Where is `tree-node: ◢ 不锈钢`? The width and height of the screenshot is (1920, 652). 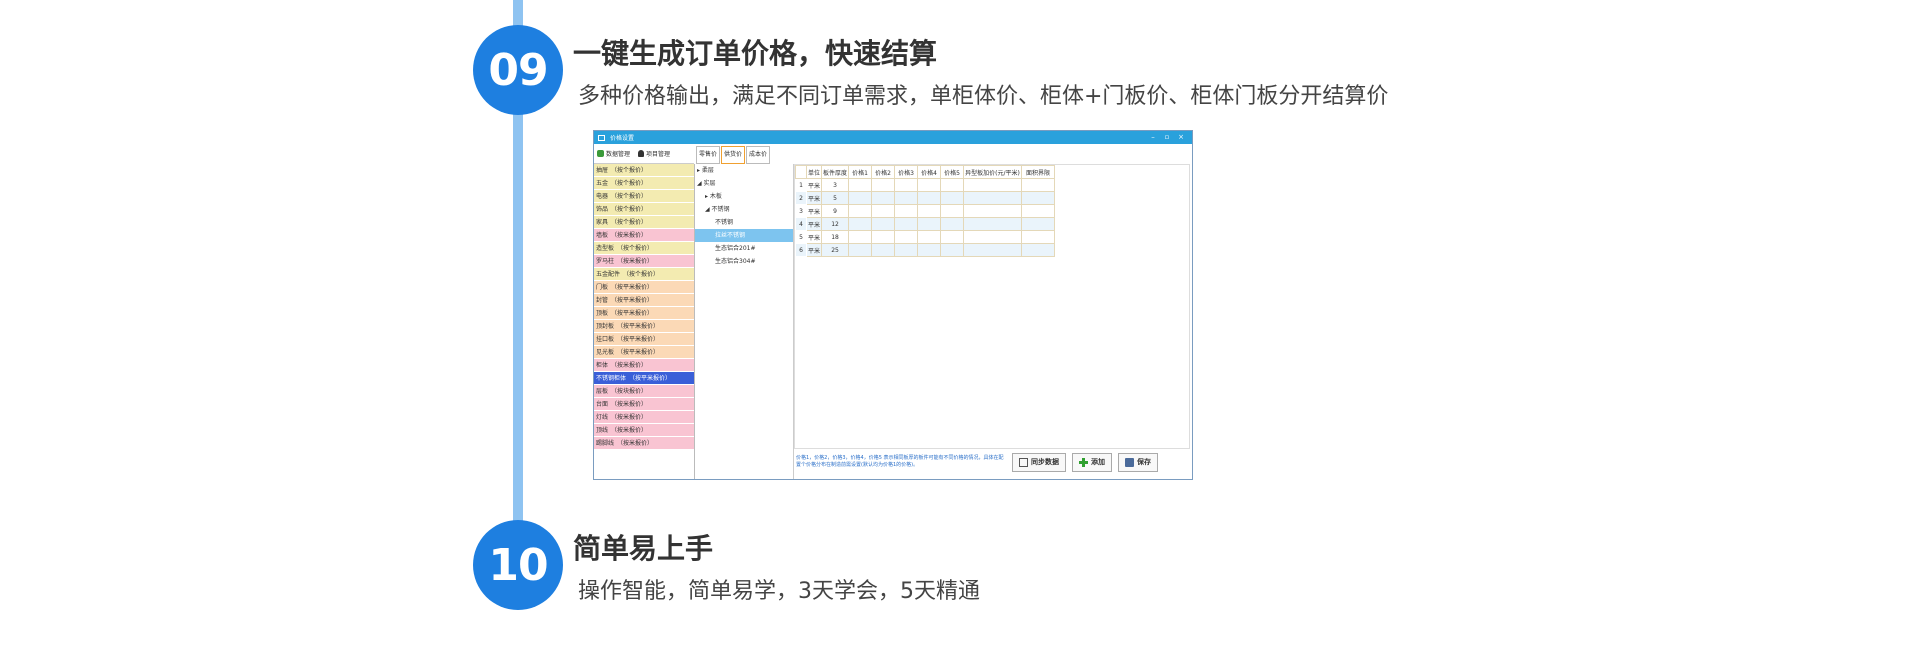
tree-node: ◢ 不锈钢 is located at coordinates (744, 209).